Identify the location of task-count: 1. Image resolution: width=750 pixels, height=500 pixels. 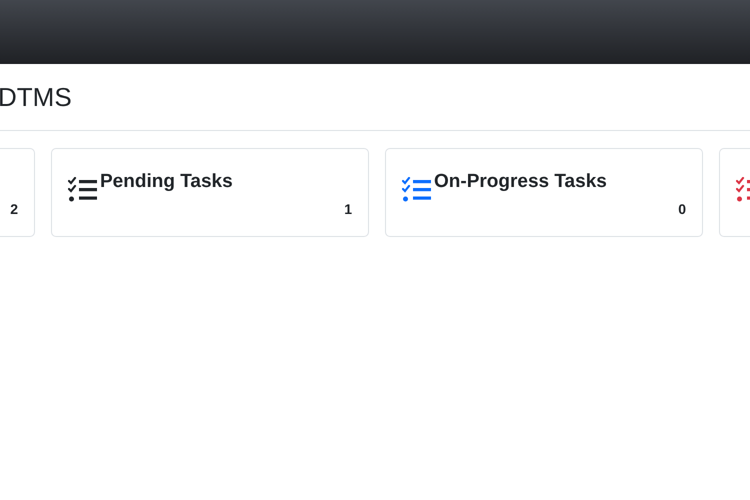
(348, 209).